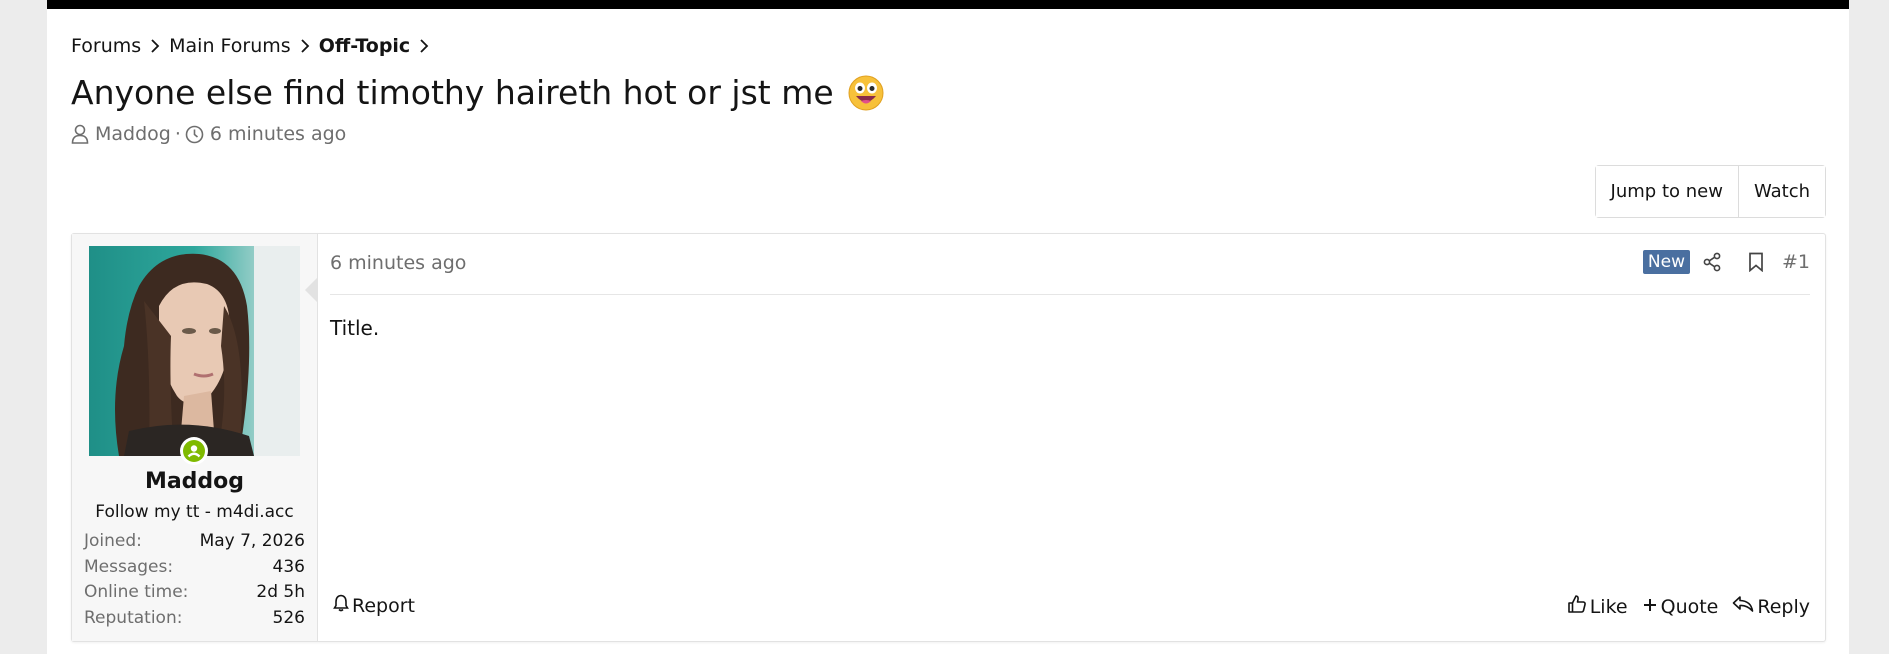  What do you see at coordinates (106, 46) in the screenshot?
I see `breadcrumb-forums: Forums` at bounding box center [106, 46].